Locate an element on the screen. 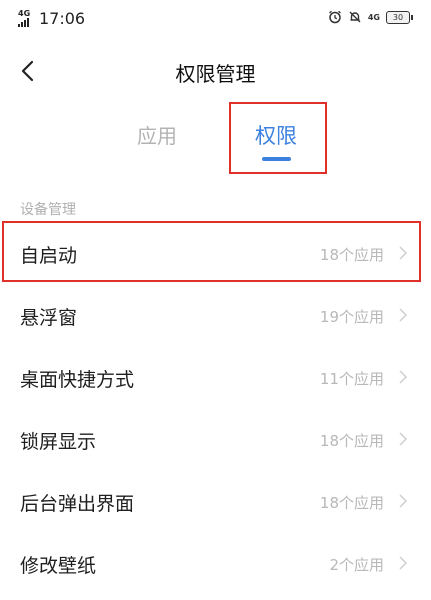  do-not-disturb-icon is located at coordinates (355, 17).